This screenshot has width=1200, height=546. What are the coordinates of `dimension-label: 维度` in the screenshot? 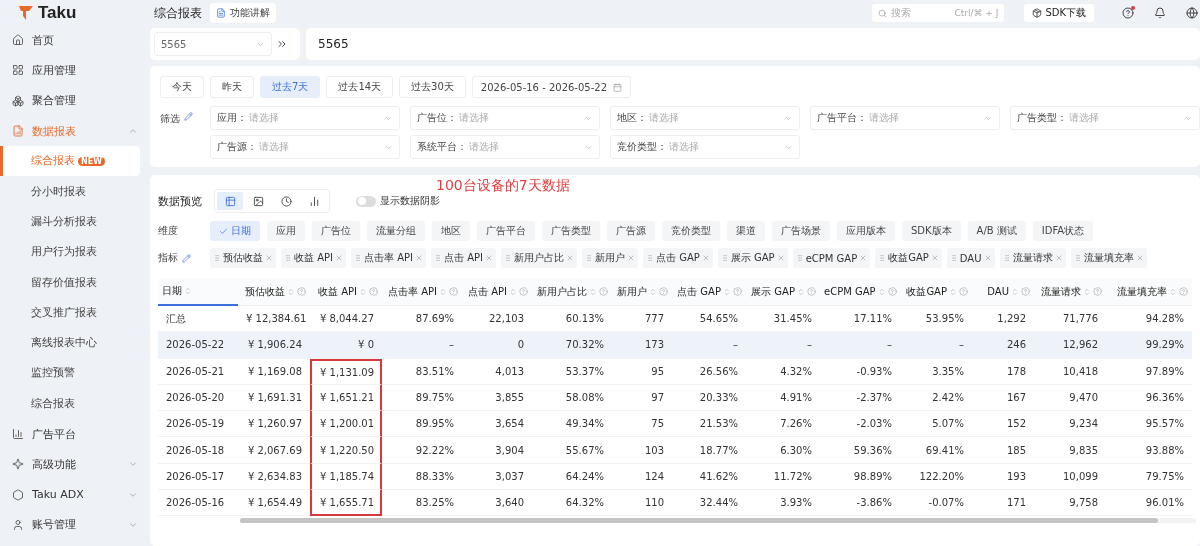 It's located at (168, 231).